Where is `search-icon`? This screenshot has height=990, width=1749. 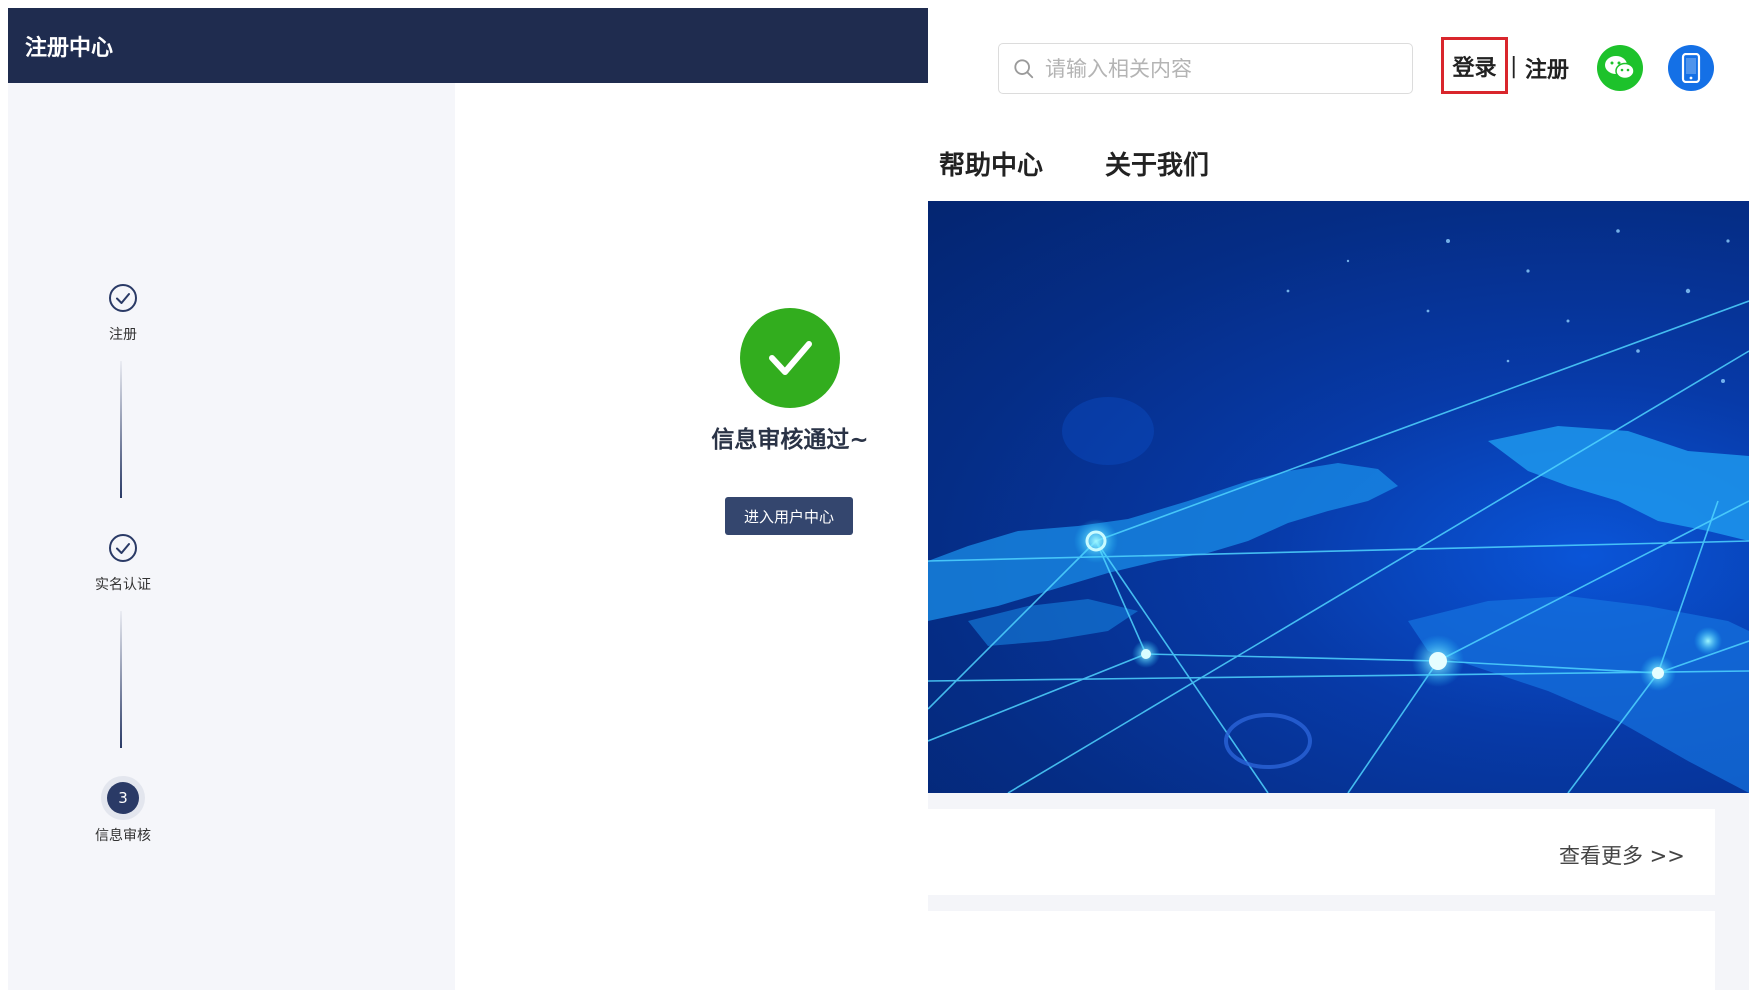
search-icon is located at coordinates (1024, 69).